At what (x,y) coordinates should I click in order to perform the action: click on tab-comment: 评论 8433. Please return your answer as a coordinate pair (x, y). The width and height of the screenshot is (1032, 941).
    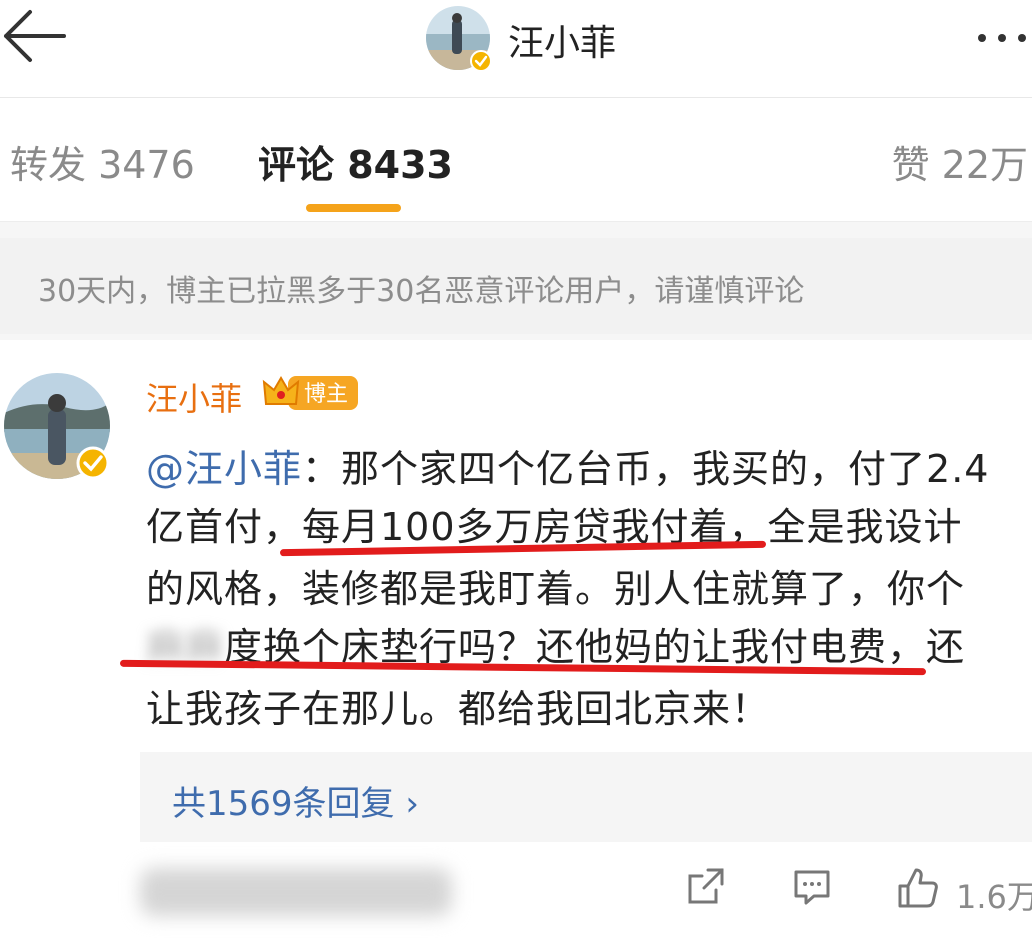
    Looking at the image, I should click on (355, 161).